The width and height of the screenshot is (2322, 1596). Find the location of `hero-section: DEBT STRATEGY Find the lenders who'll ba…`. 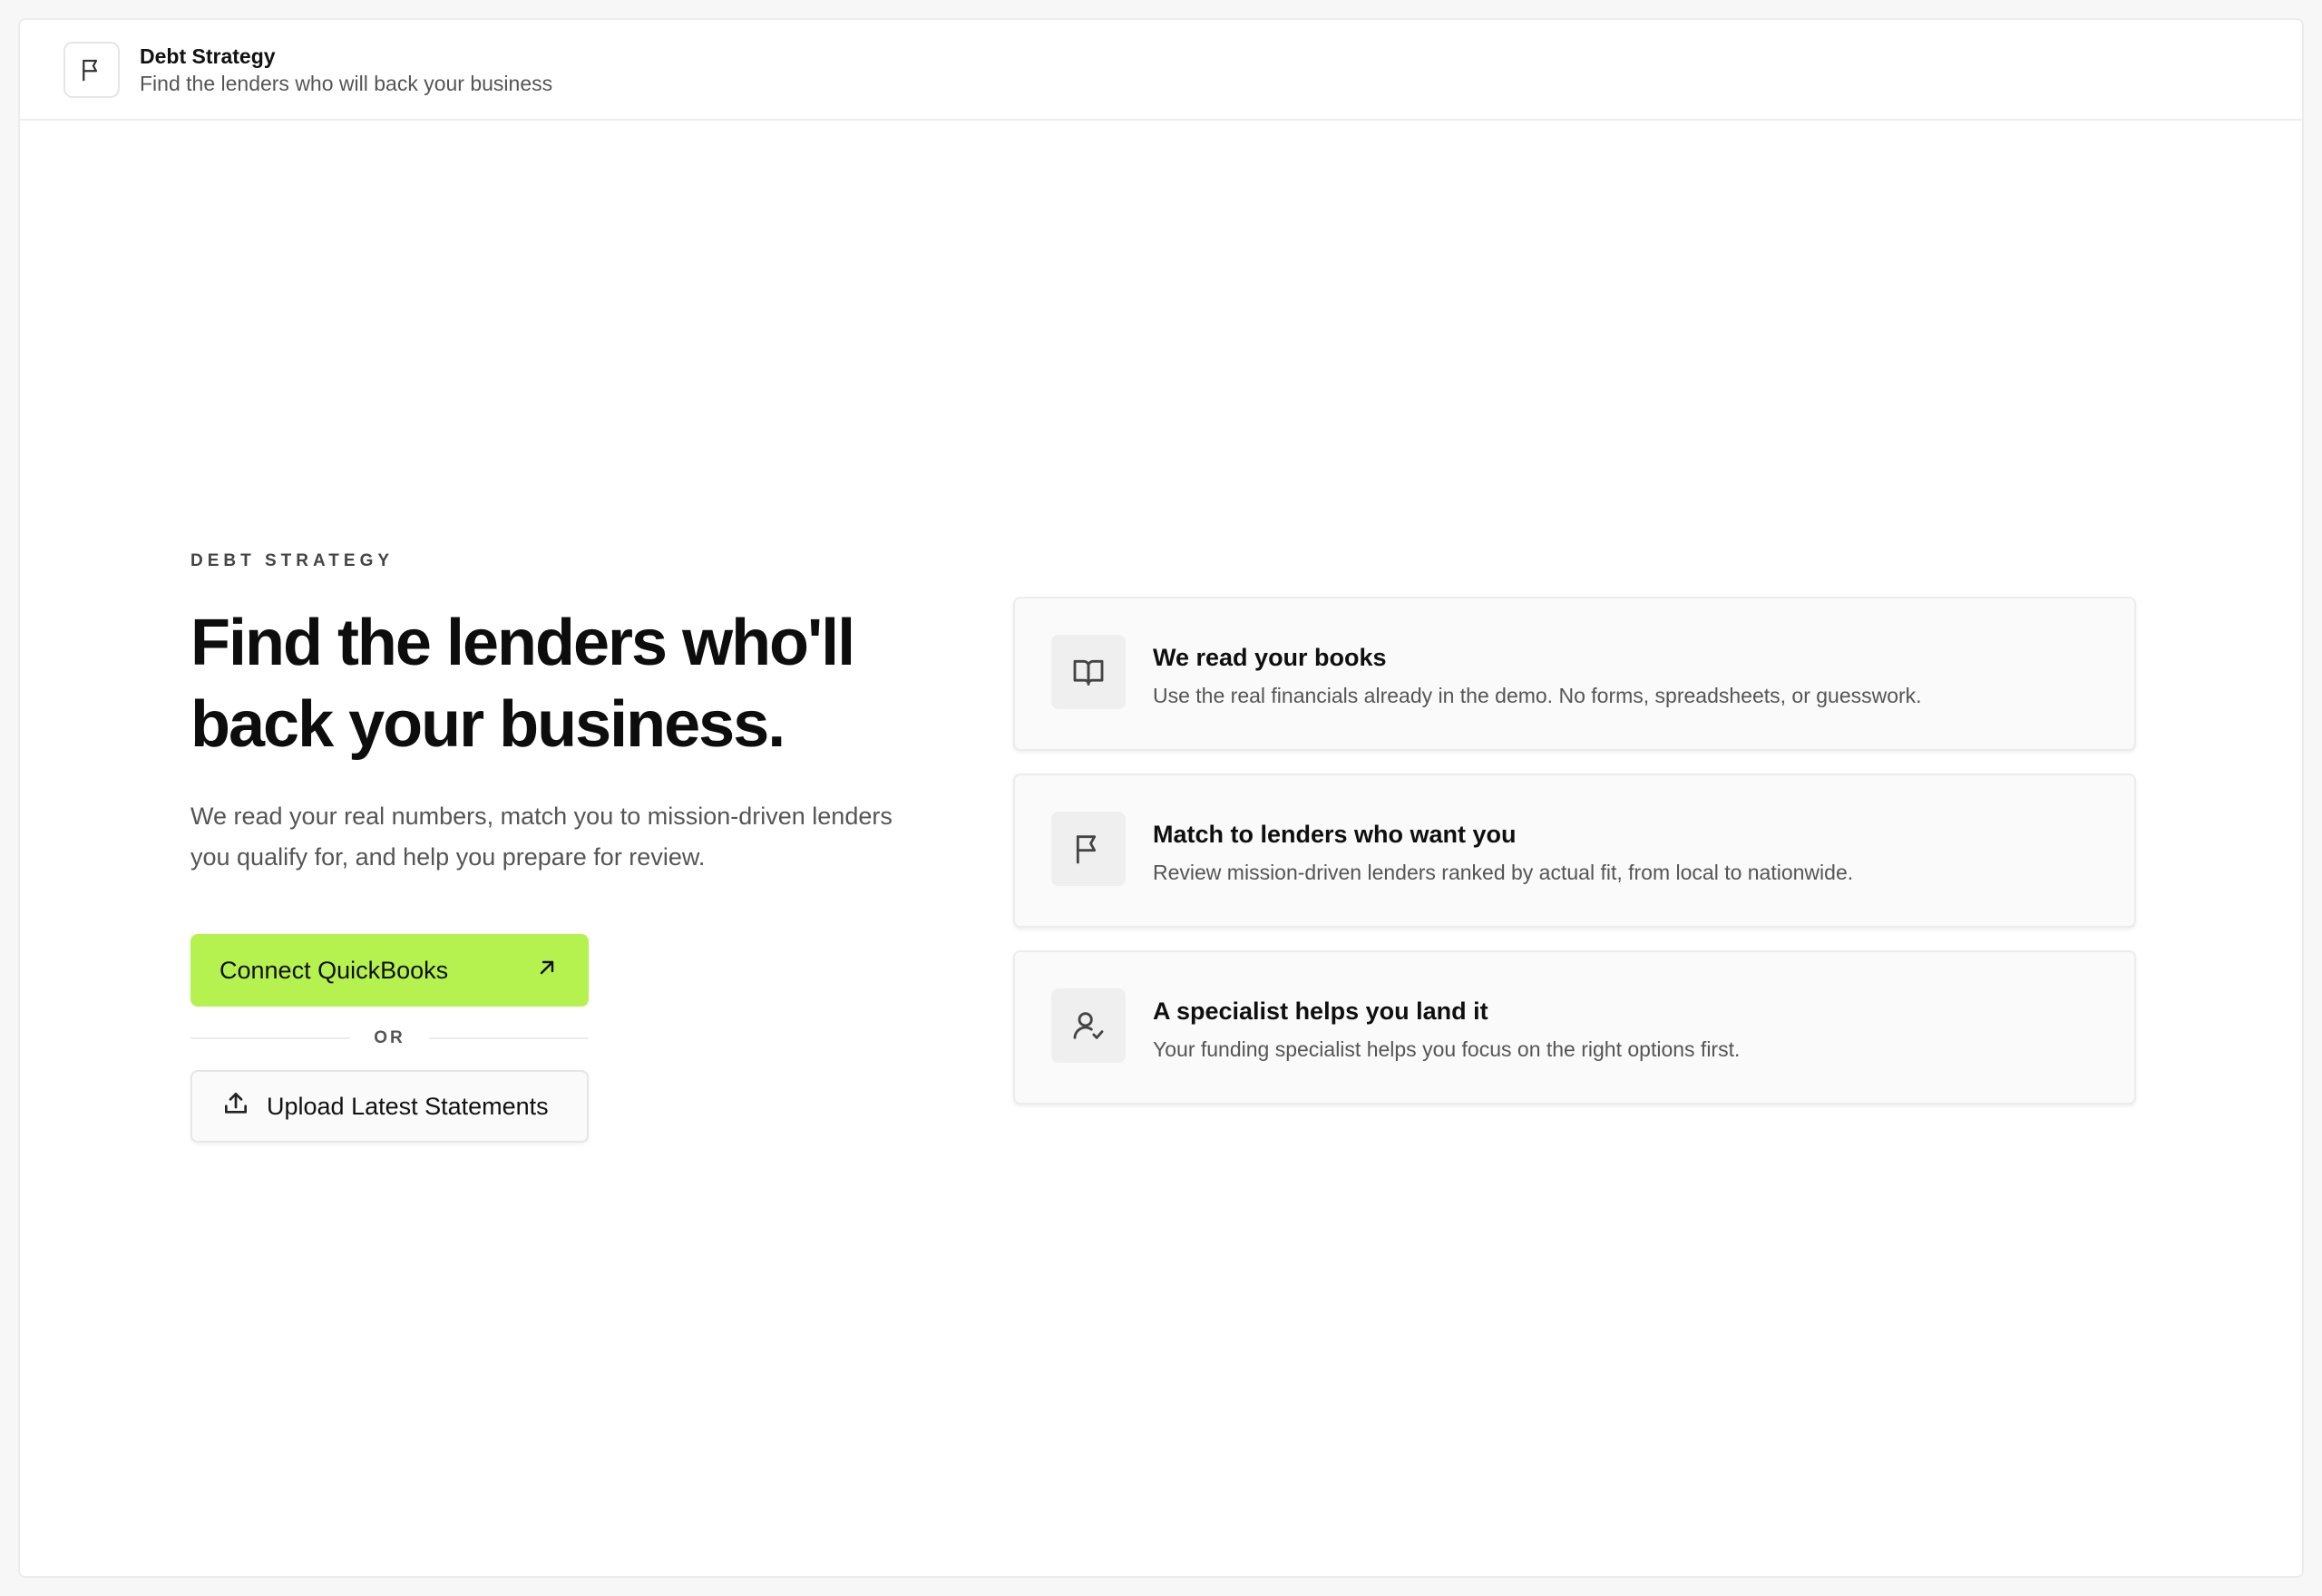

hero-section: DEBT STRATEGY Find the lenders who'll ba… is located at coordinates (575, 847).